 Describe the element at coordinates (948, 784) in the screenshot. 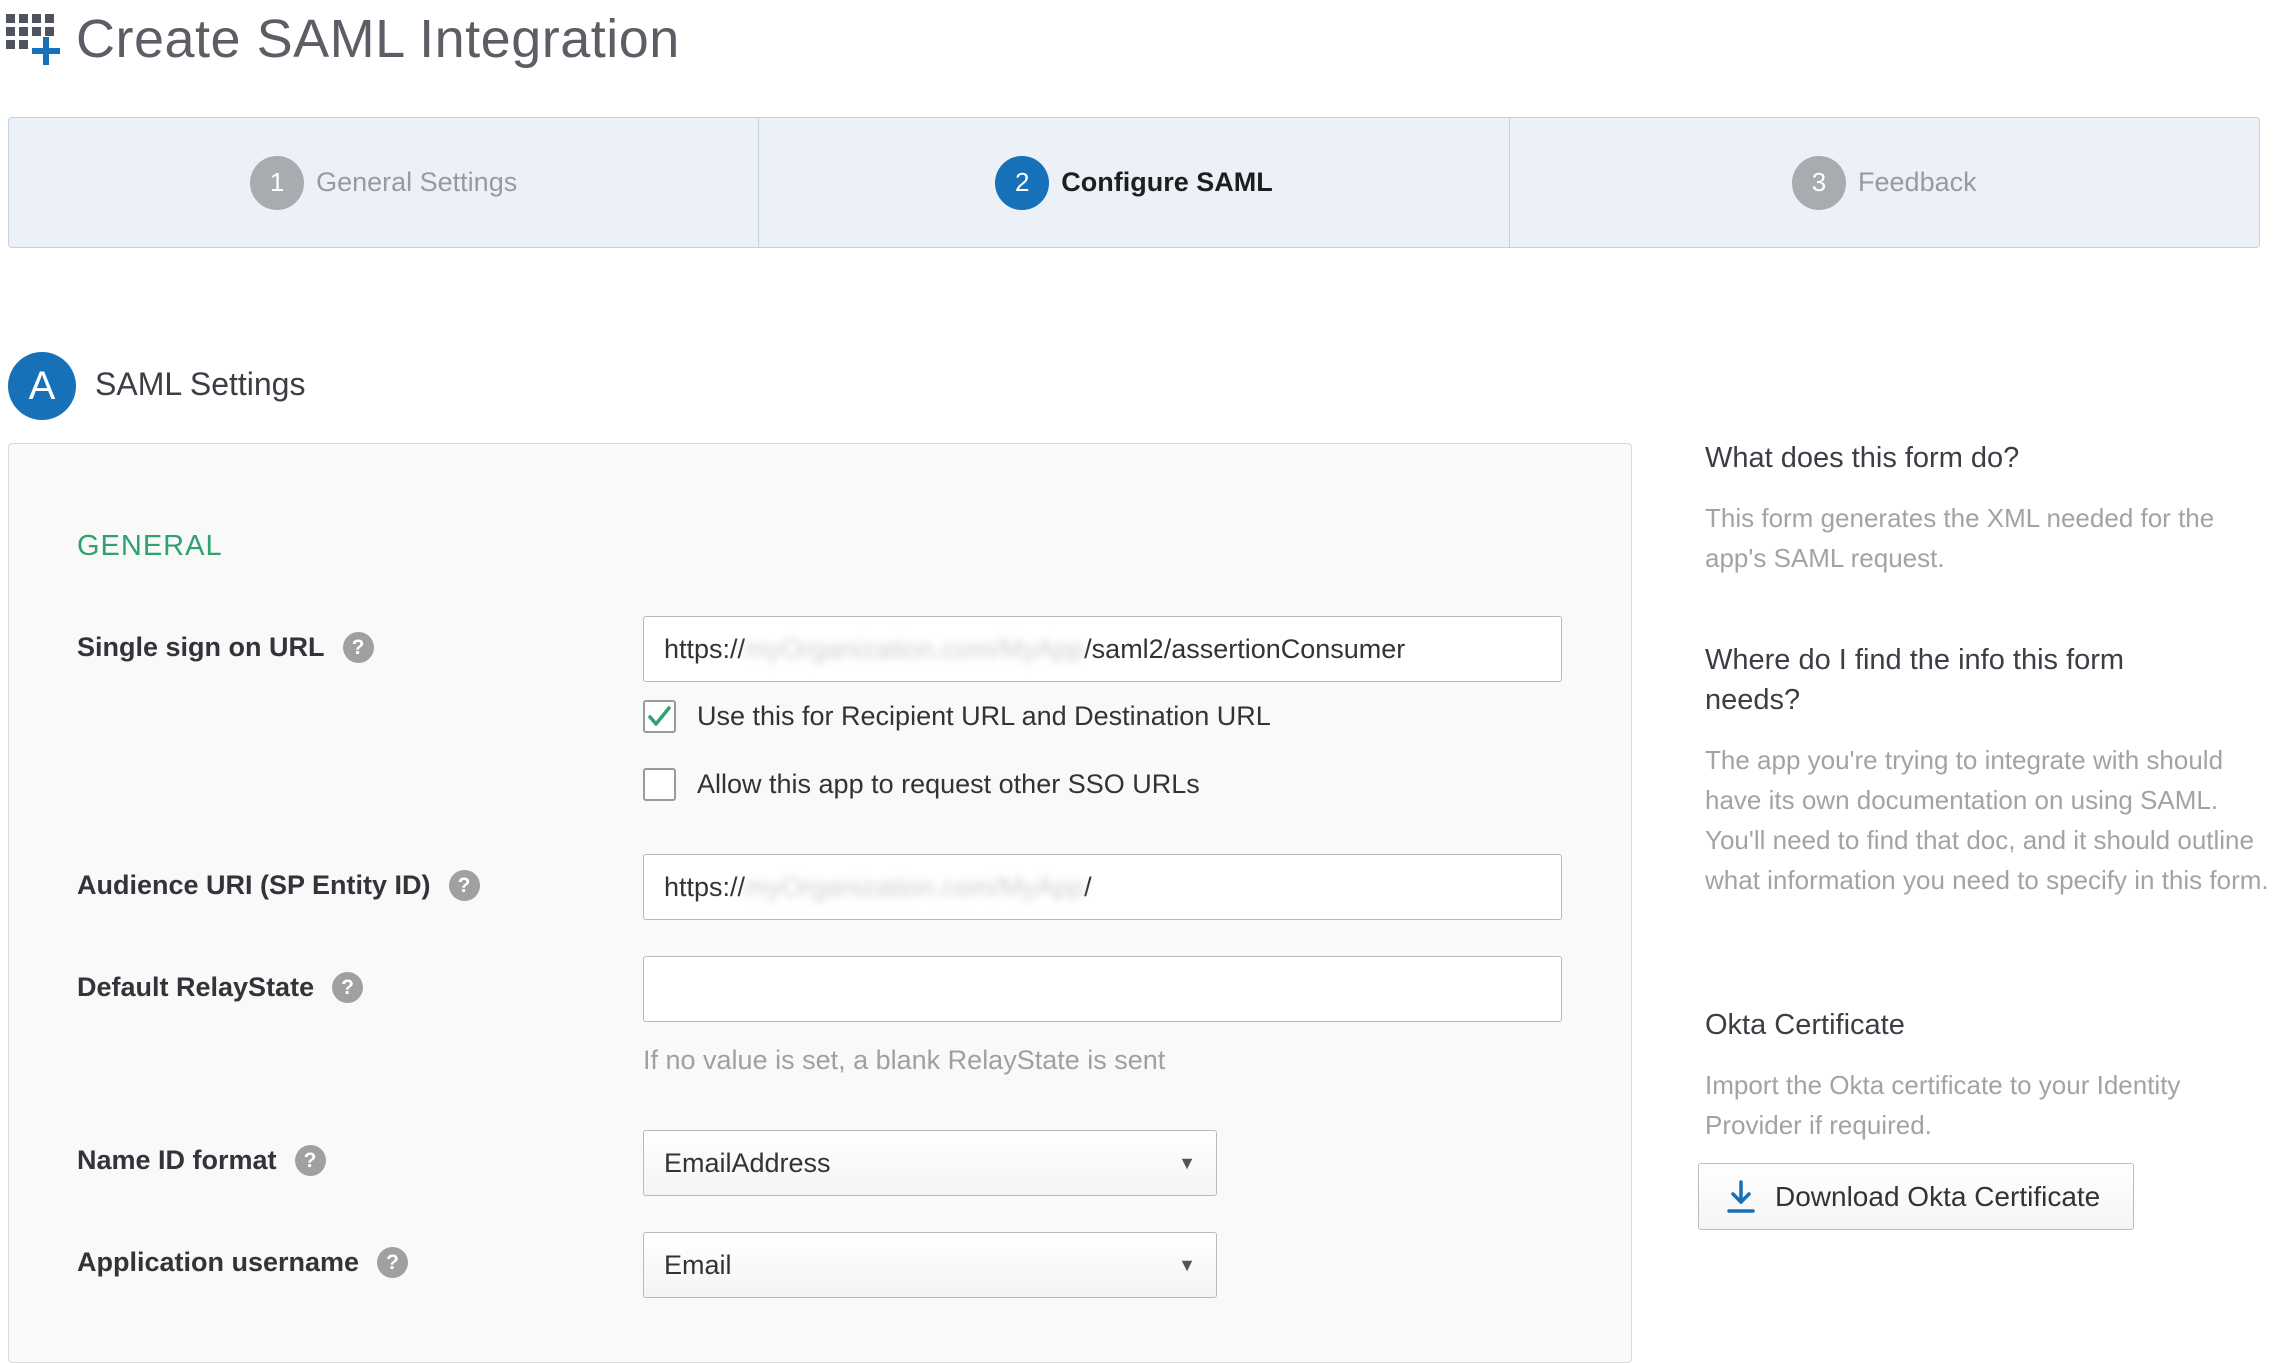

I see `allow-other-sso-label: Allow this app to request other SSO URLs` at that location.